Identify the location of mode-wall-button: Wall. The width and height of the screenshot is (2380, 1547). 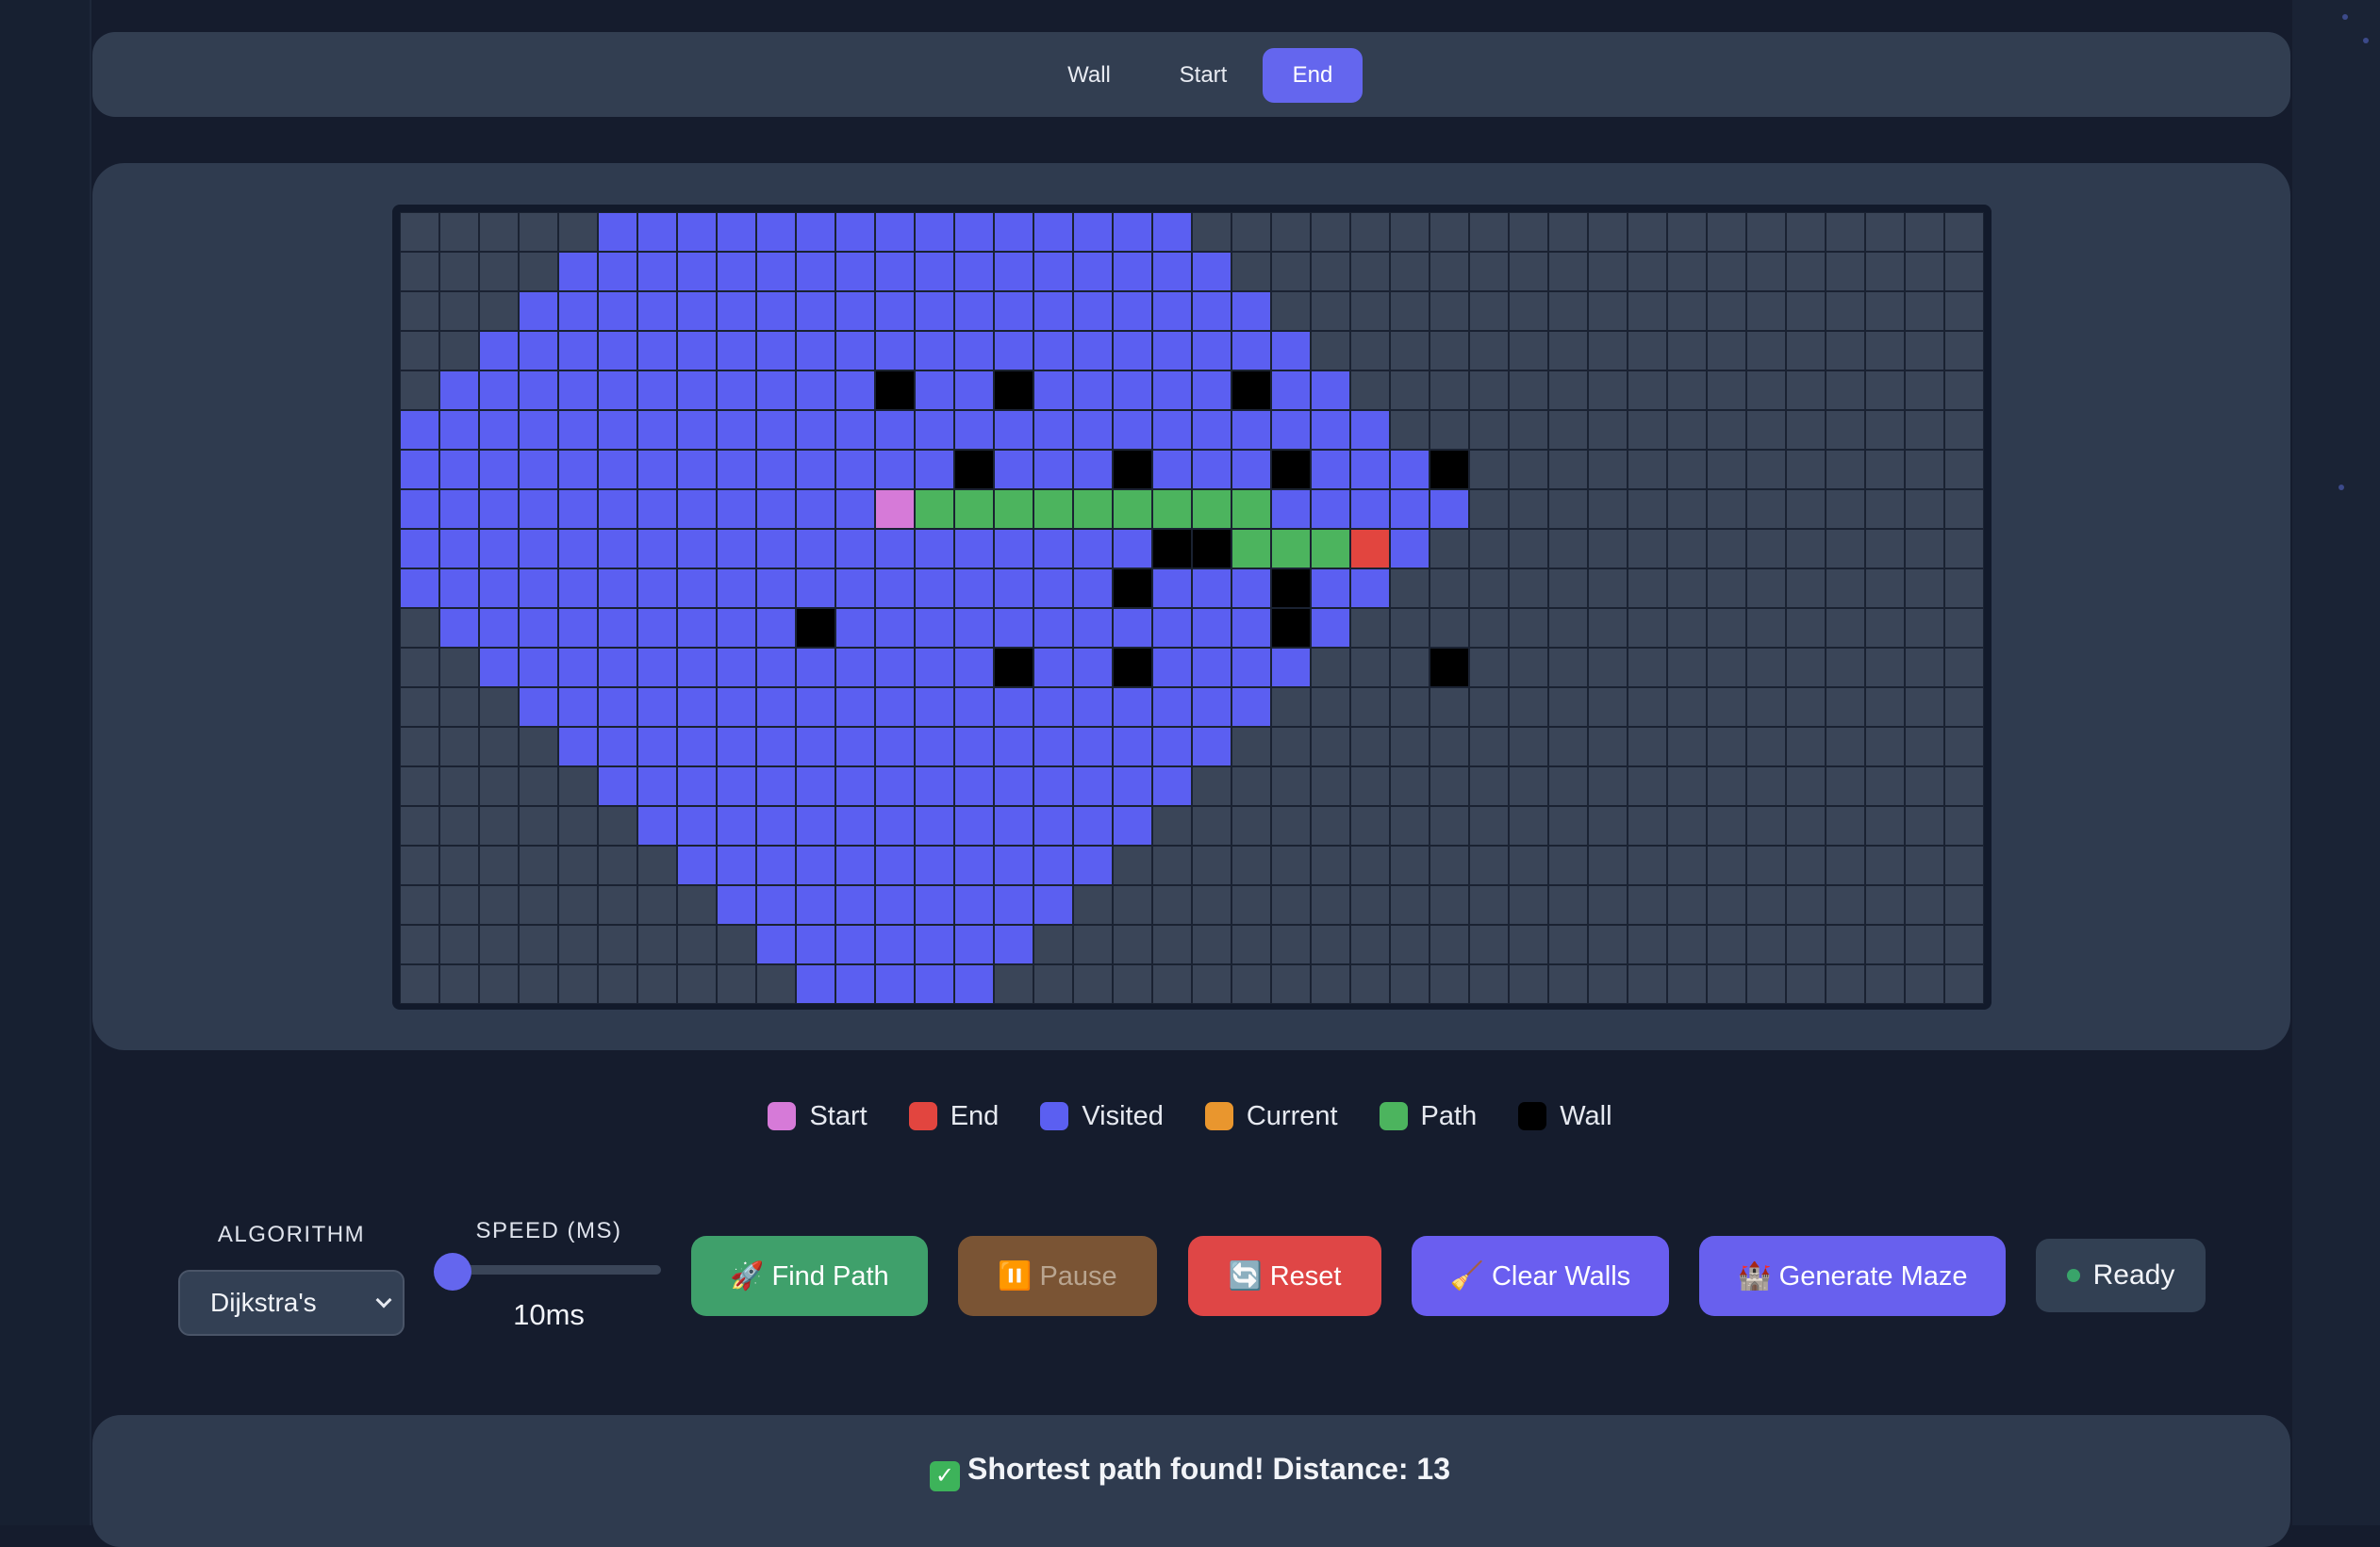
(1089, 75).